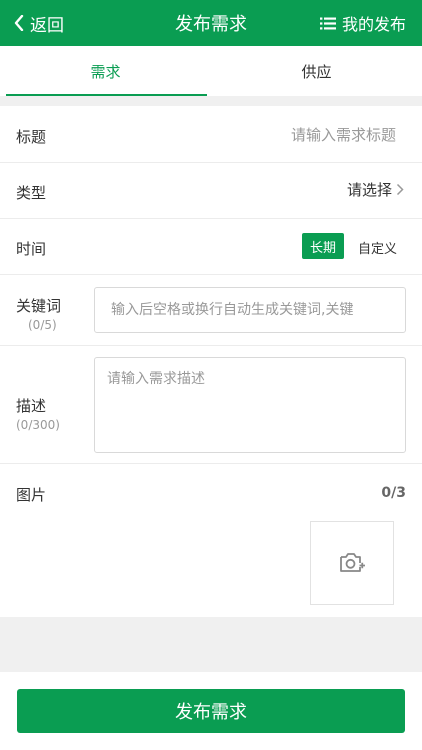  What do you see at coordinates (31, 137) in the screenshot?
I see `title-label: 标题` at bounding box center [31, 137].